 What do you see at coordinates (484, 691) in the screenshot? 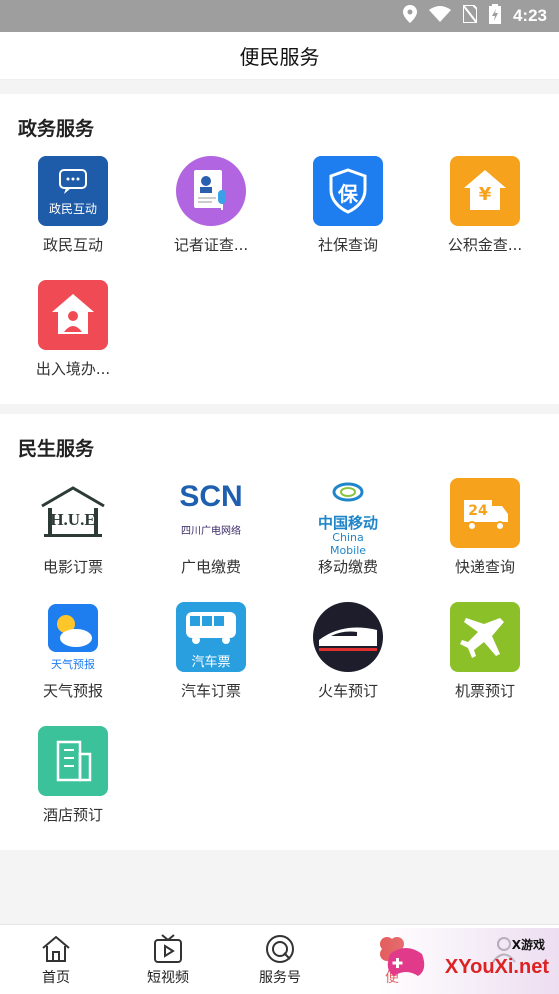
I see `service-label: 机票预订` at bounding box center [484, 691].